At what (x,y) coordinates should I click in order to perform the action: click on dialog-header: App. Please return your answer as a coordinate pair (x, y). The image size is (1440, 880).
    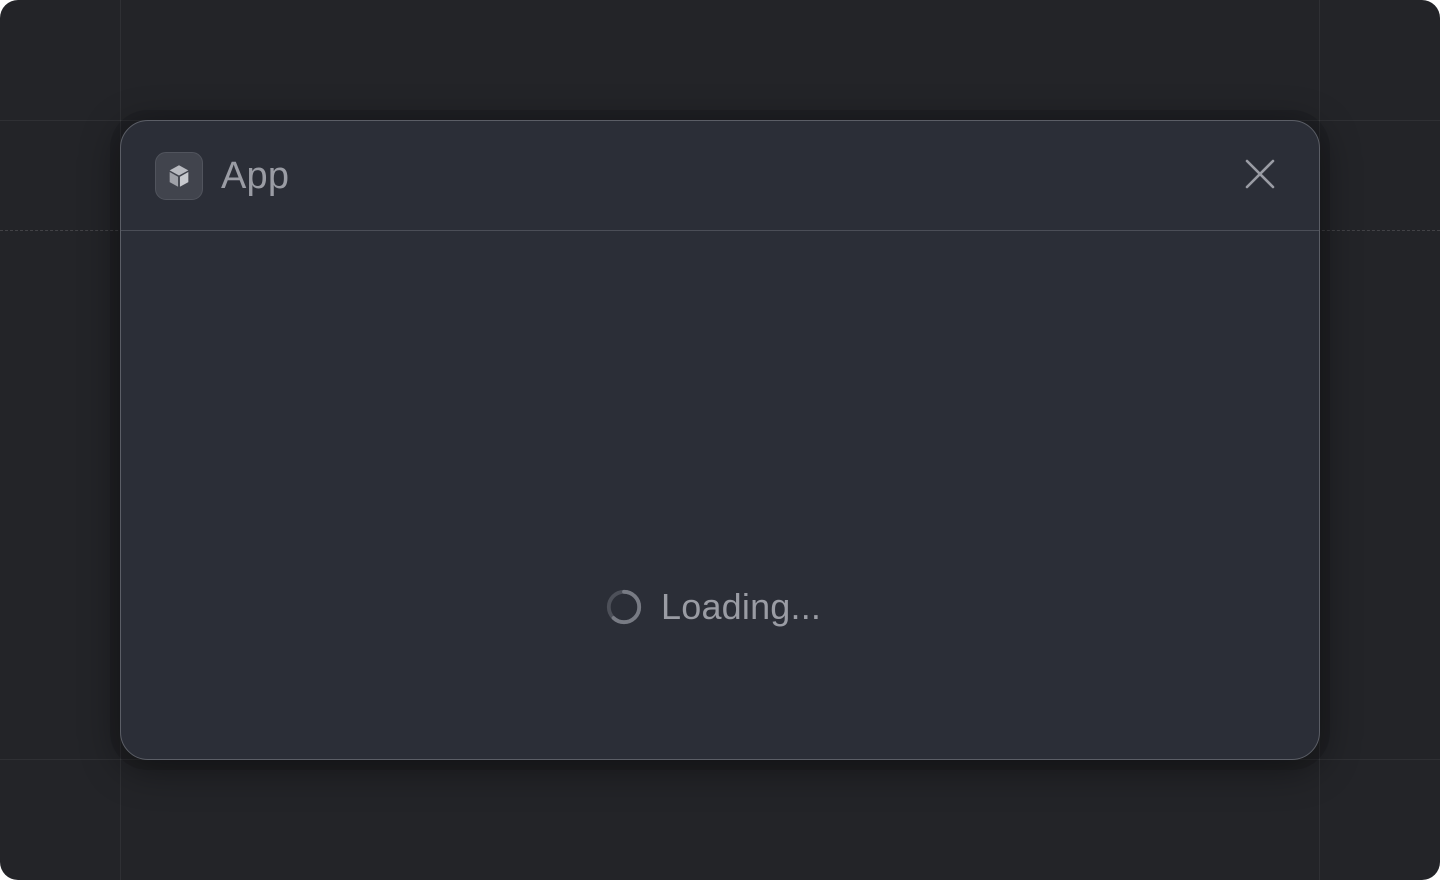
    Looking at the image, I should click on (720, 176).